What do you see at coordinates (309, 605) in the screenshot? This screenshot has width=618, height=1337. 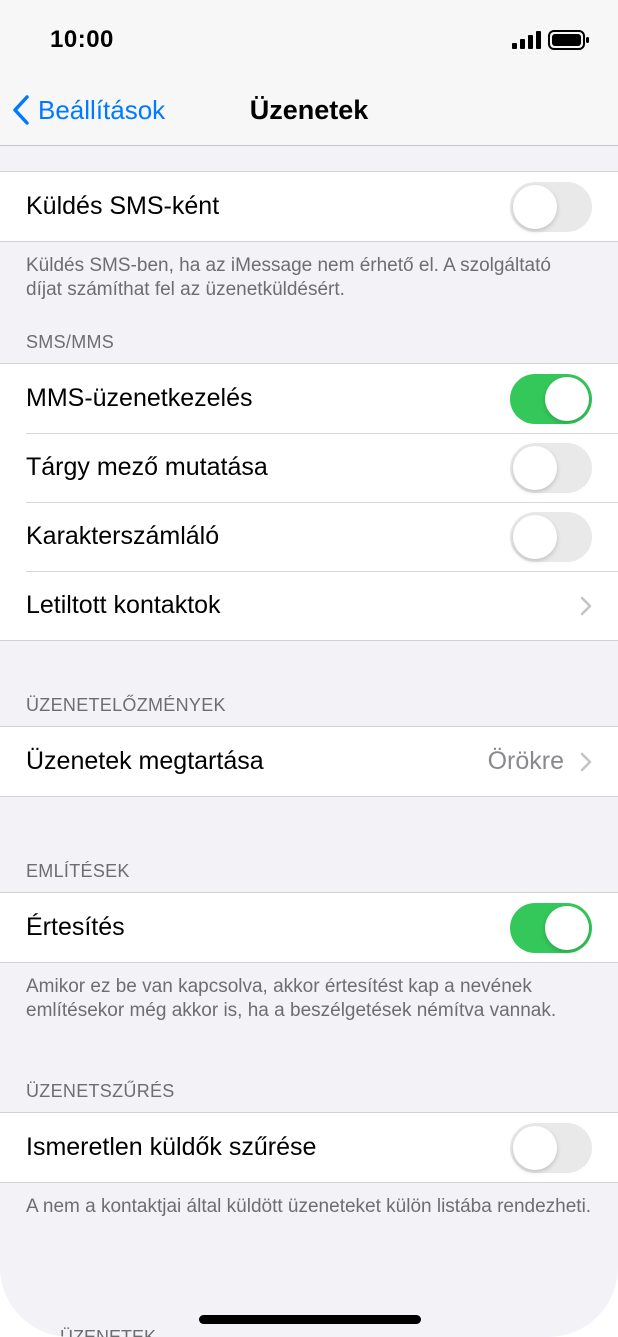 I see `blocked-contacts-row: Letiltott kontaktok` at bounding box center [309, 605].